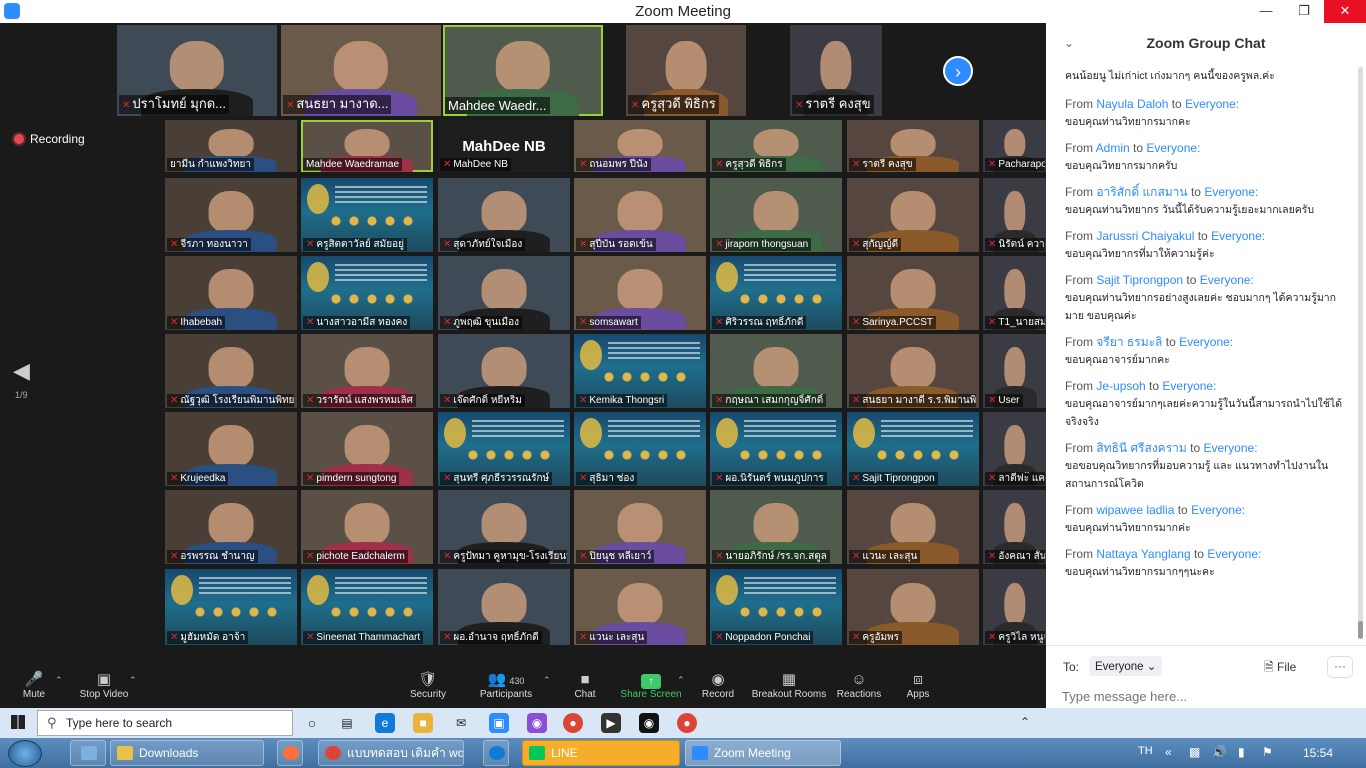 This screenshot has height=768, width=1366. I want to click on participant-tile: ✕ Sarinya.PCCST, so click(913, 293).